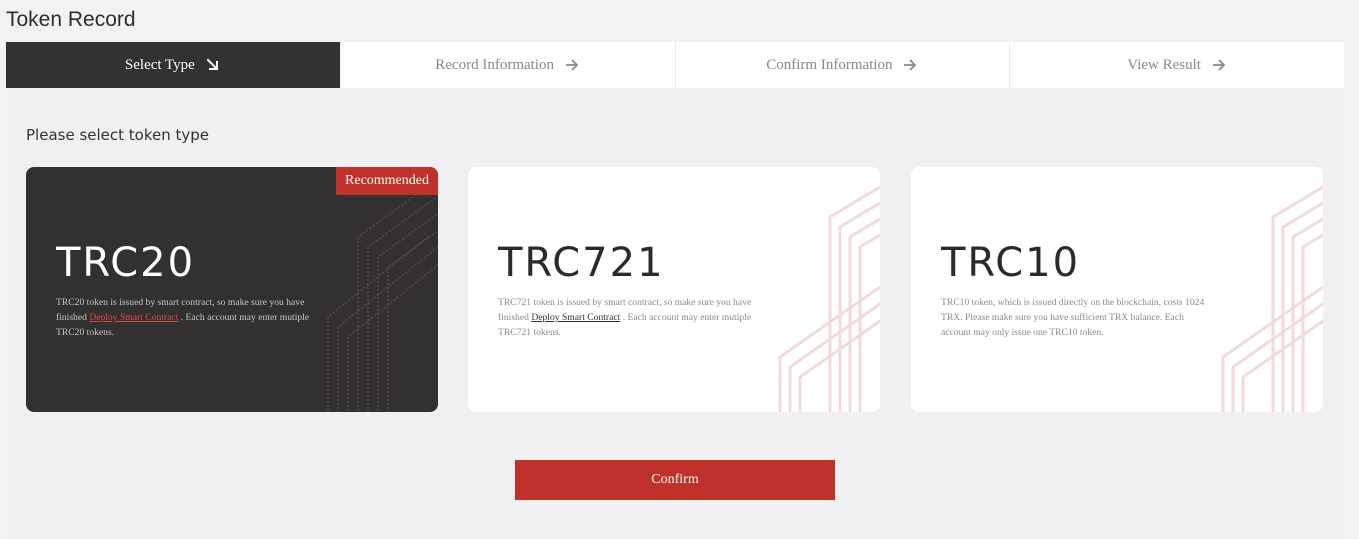 The width and height of the screenshot is (1359, 539). What do you see at coordinates (494, 64) in the screenshot?
I see `step-label: Record Information` at bounding box center [494, 64].